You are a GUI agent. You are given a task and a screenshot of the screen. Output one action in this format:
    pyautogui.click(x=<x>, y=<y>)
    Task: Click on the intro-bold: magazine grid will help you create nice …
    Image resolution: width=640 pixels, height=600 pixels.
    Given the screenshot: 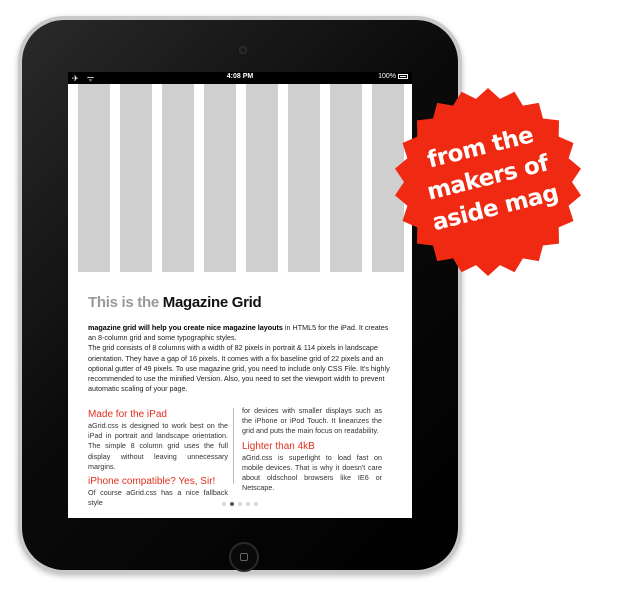 What is the action you would take?
    pyautogui.click(x=185, y=327)
    